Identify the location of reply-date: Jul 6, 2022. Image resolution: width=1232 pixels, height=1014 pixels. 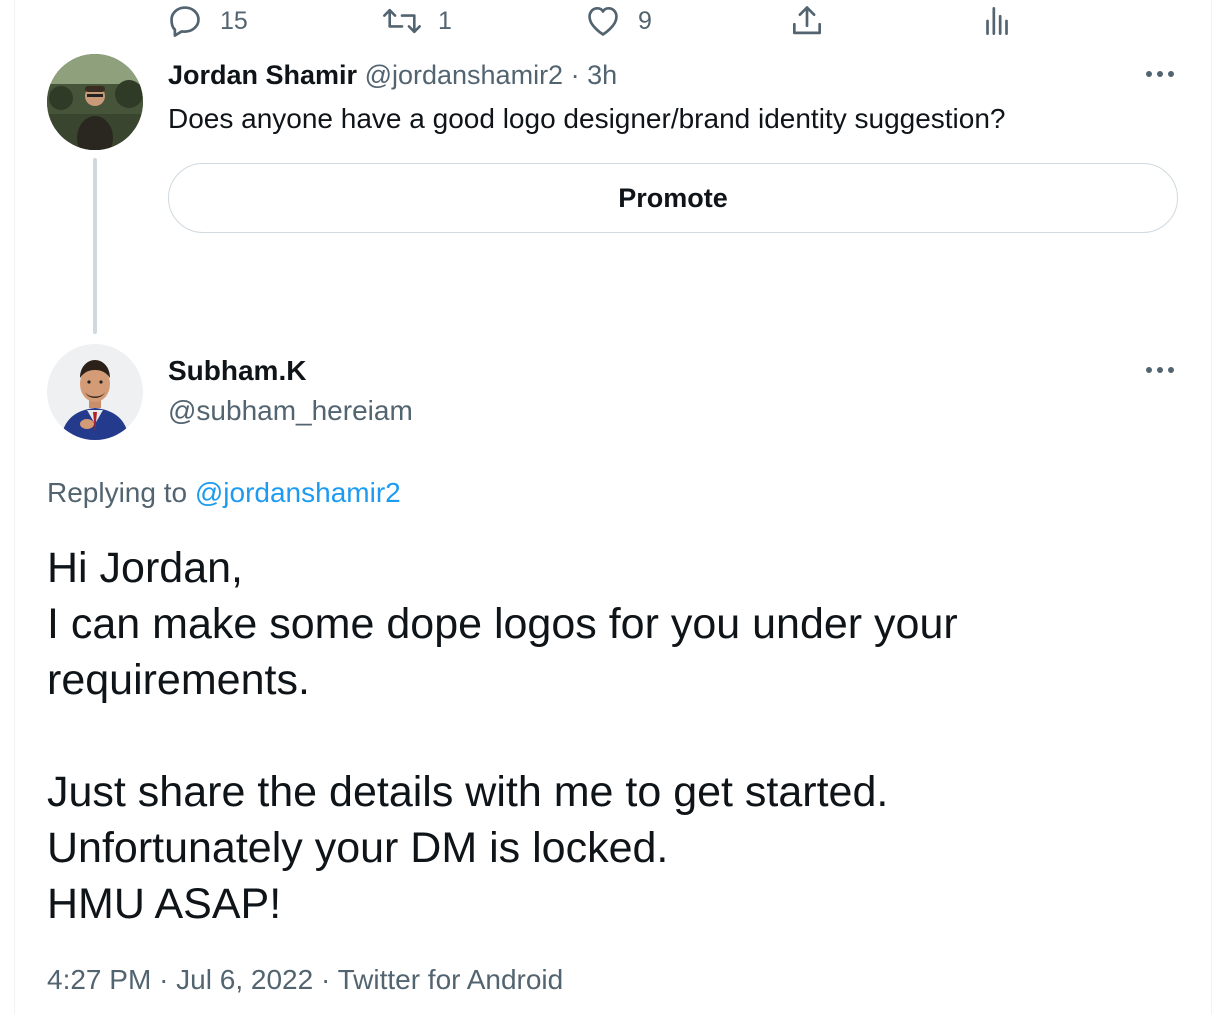
(244, 979).